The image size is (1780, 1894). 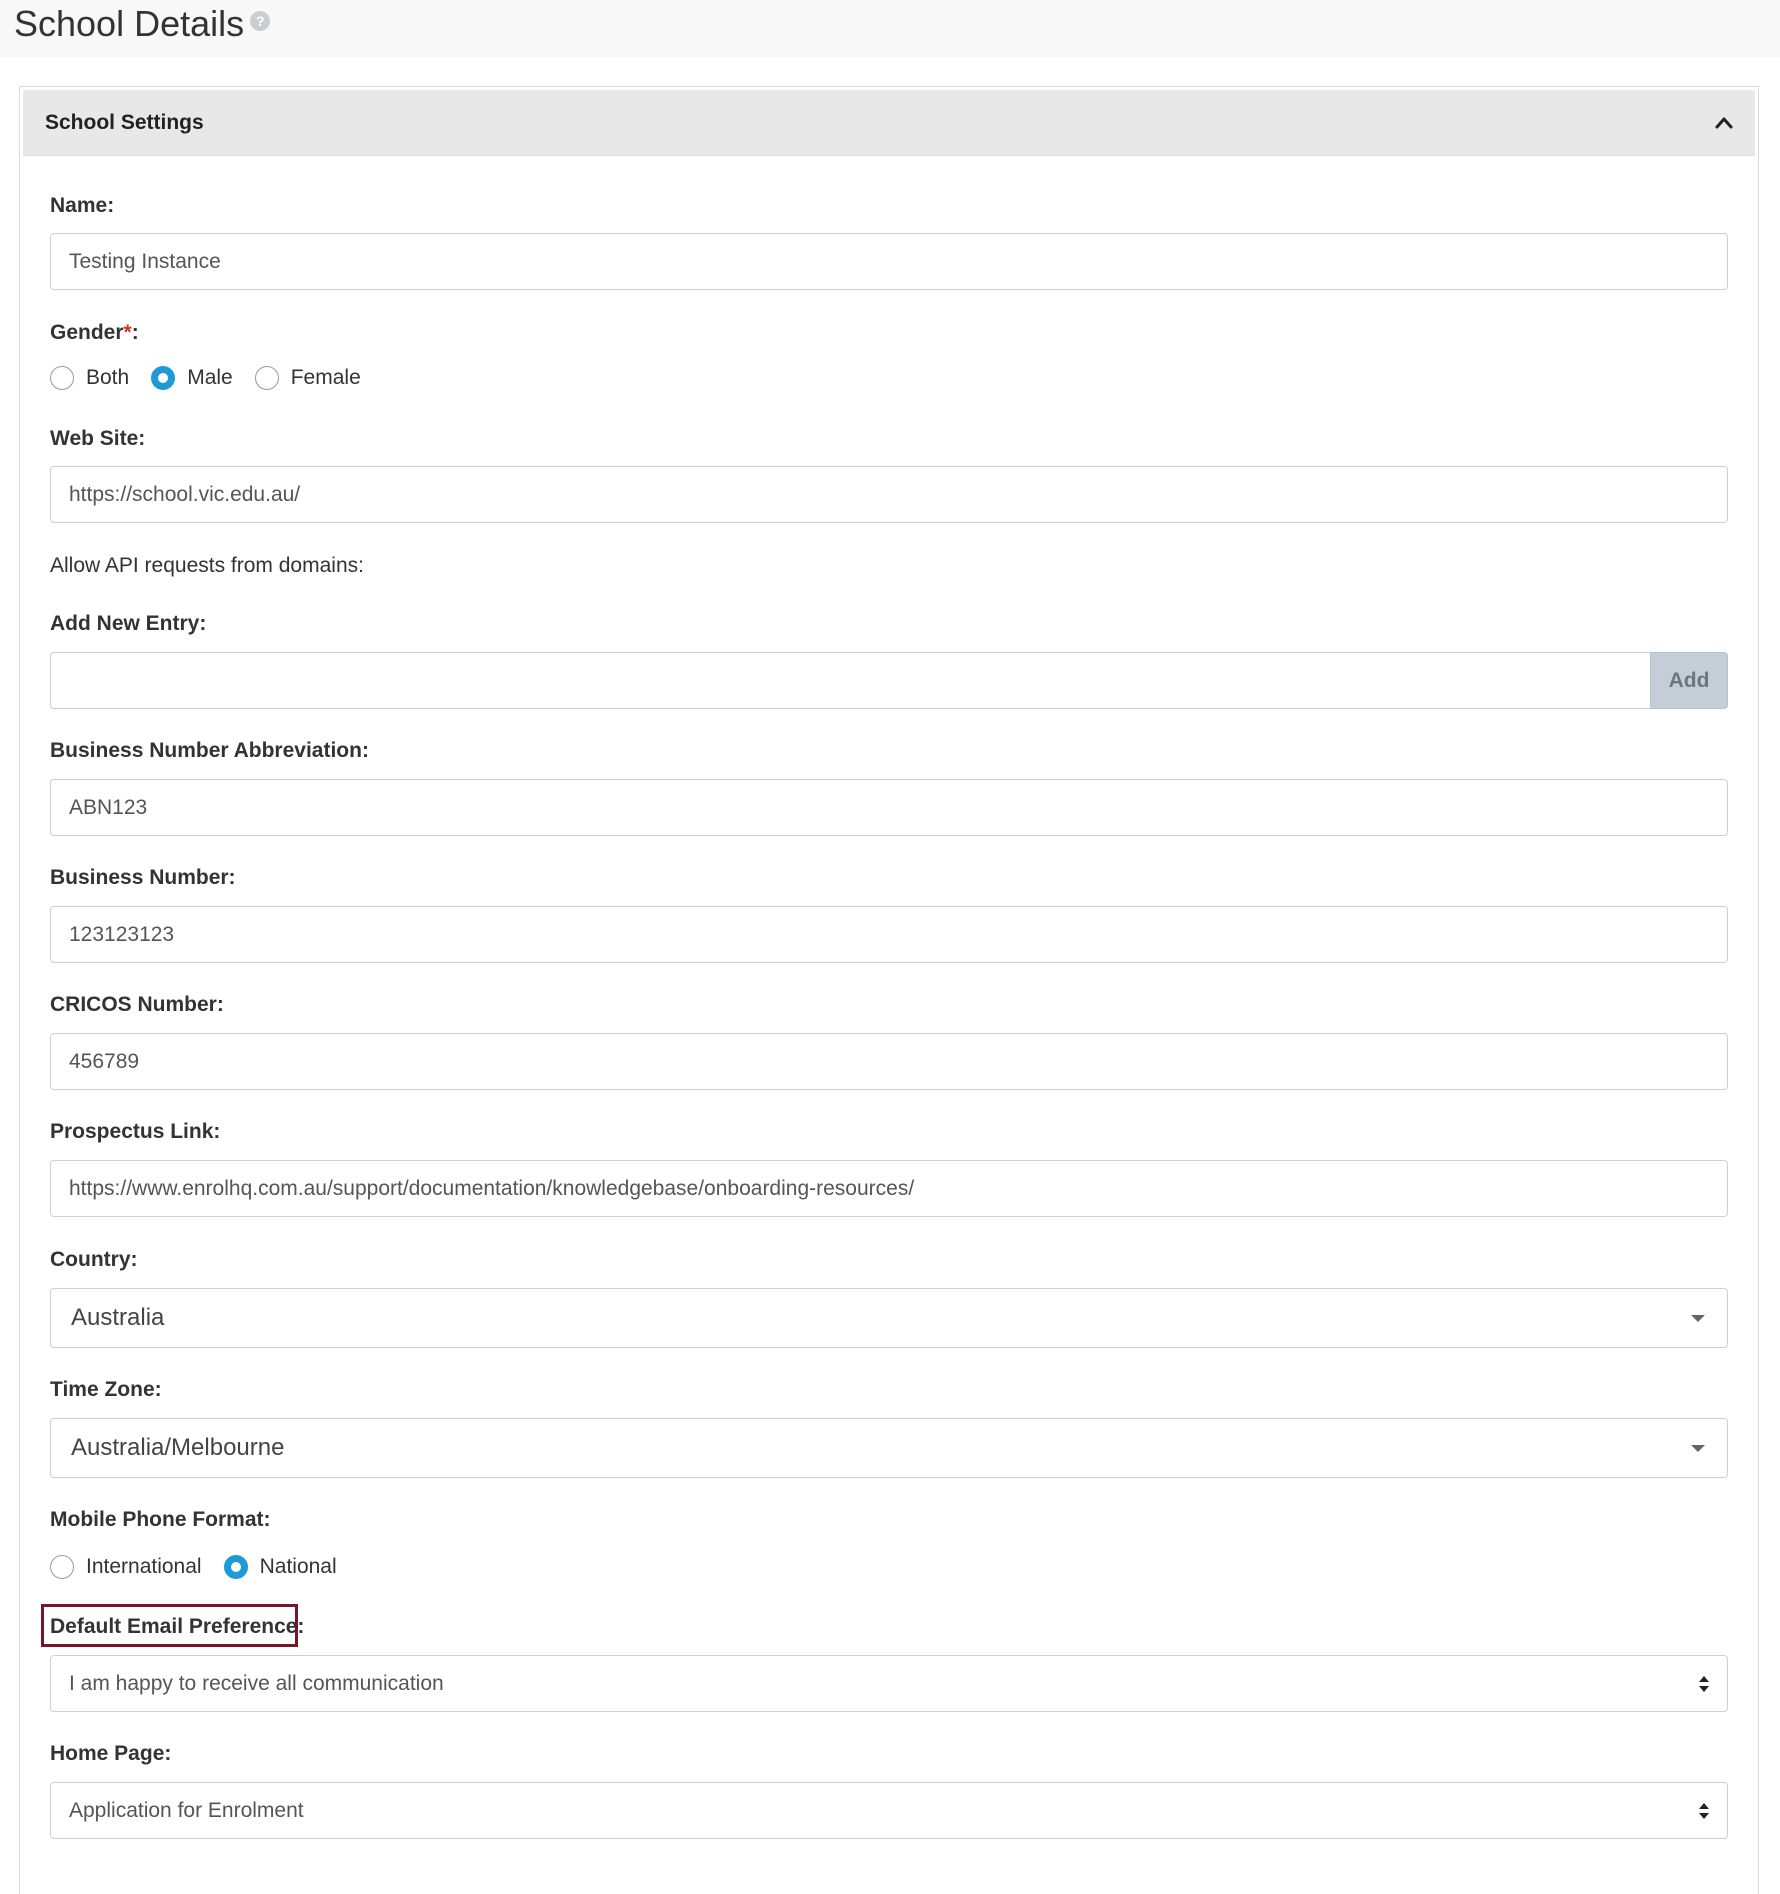 What do you see at coordinates (98, 438) in the screenshot?
I see `website-label: Web Site:` at bounding box center [98, 438].